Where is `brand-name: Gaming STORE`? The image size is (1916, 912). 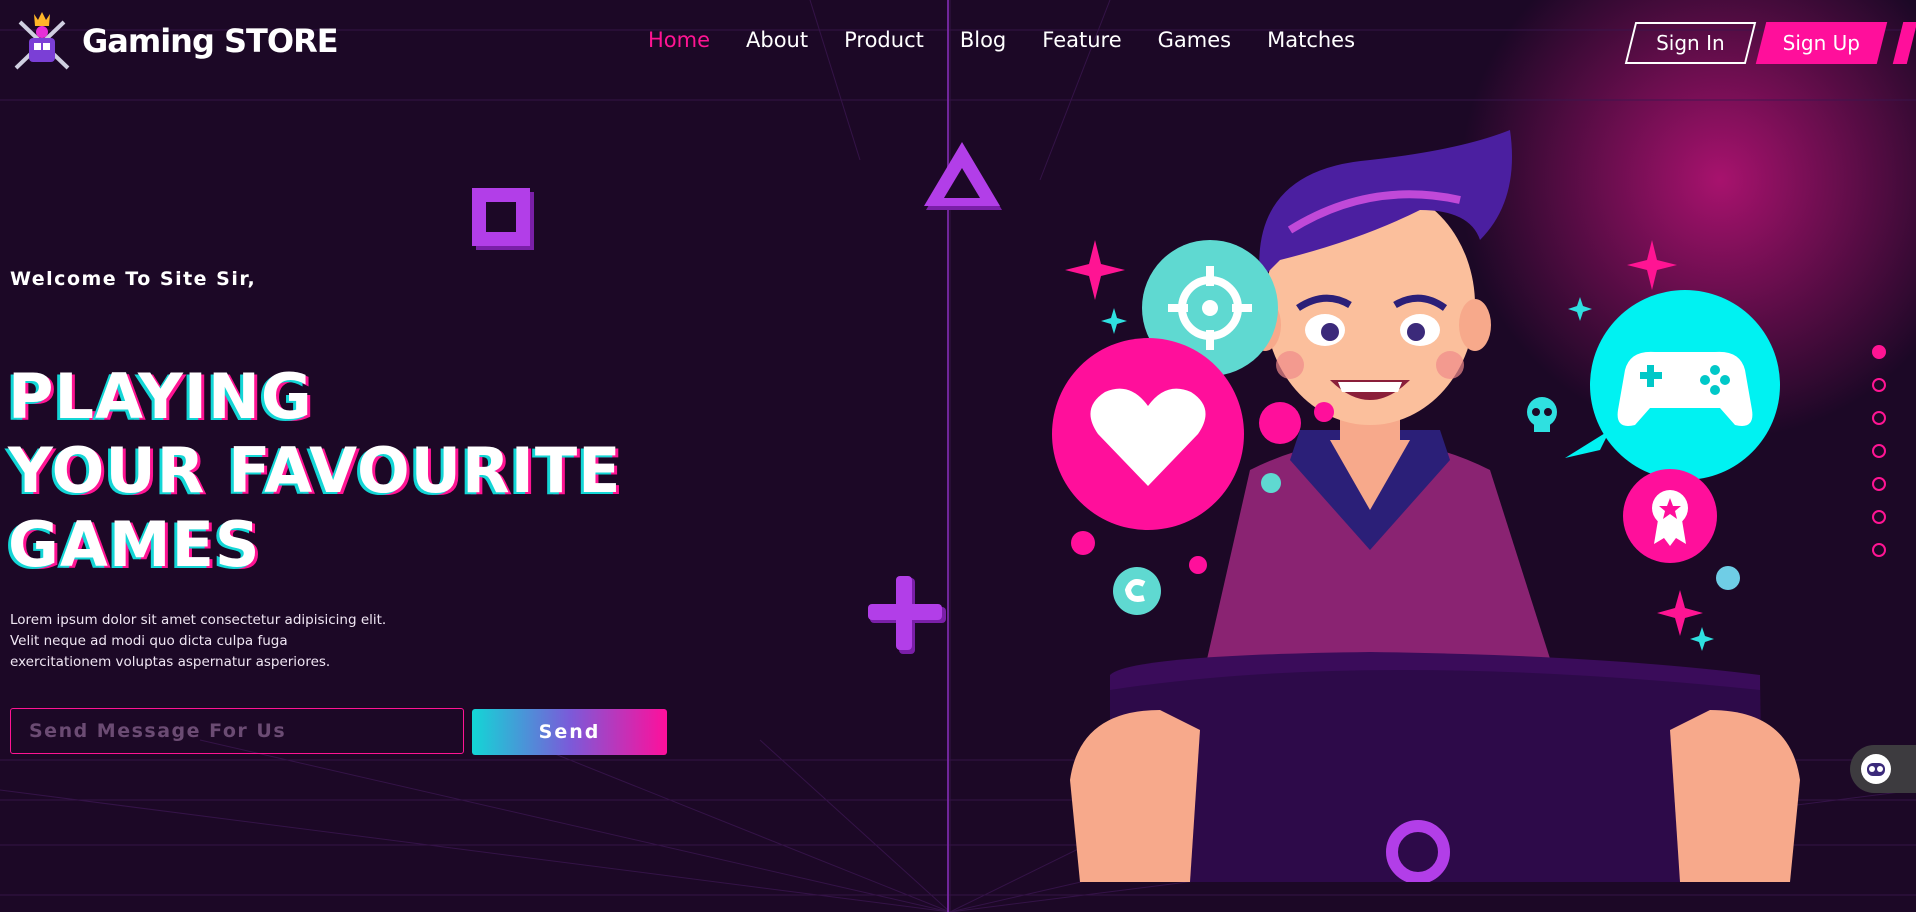 brand-name: Gaming STORE is located at coordinates (210, 41).